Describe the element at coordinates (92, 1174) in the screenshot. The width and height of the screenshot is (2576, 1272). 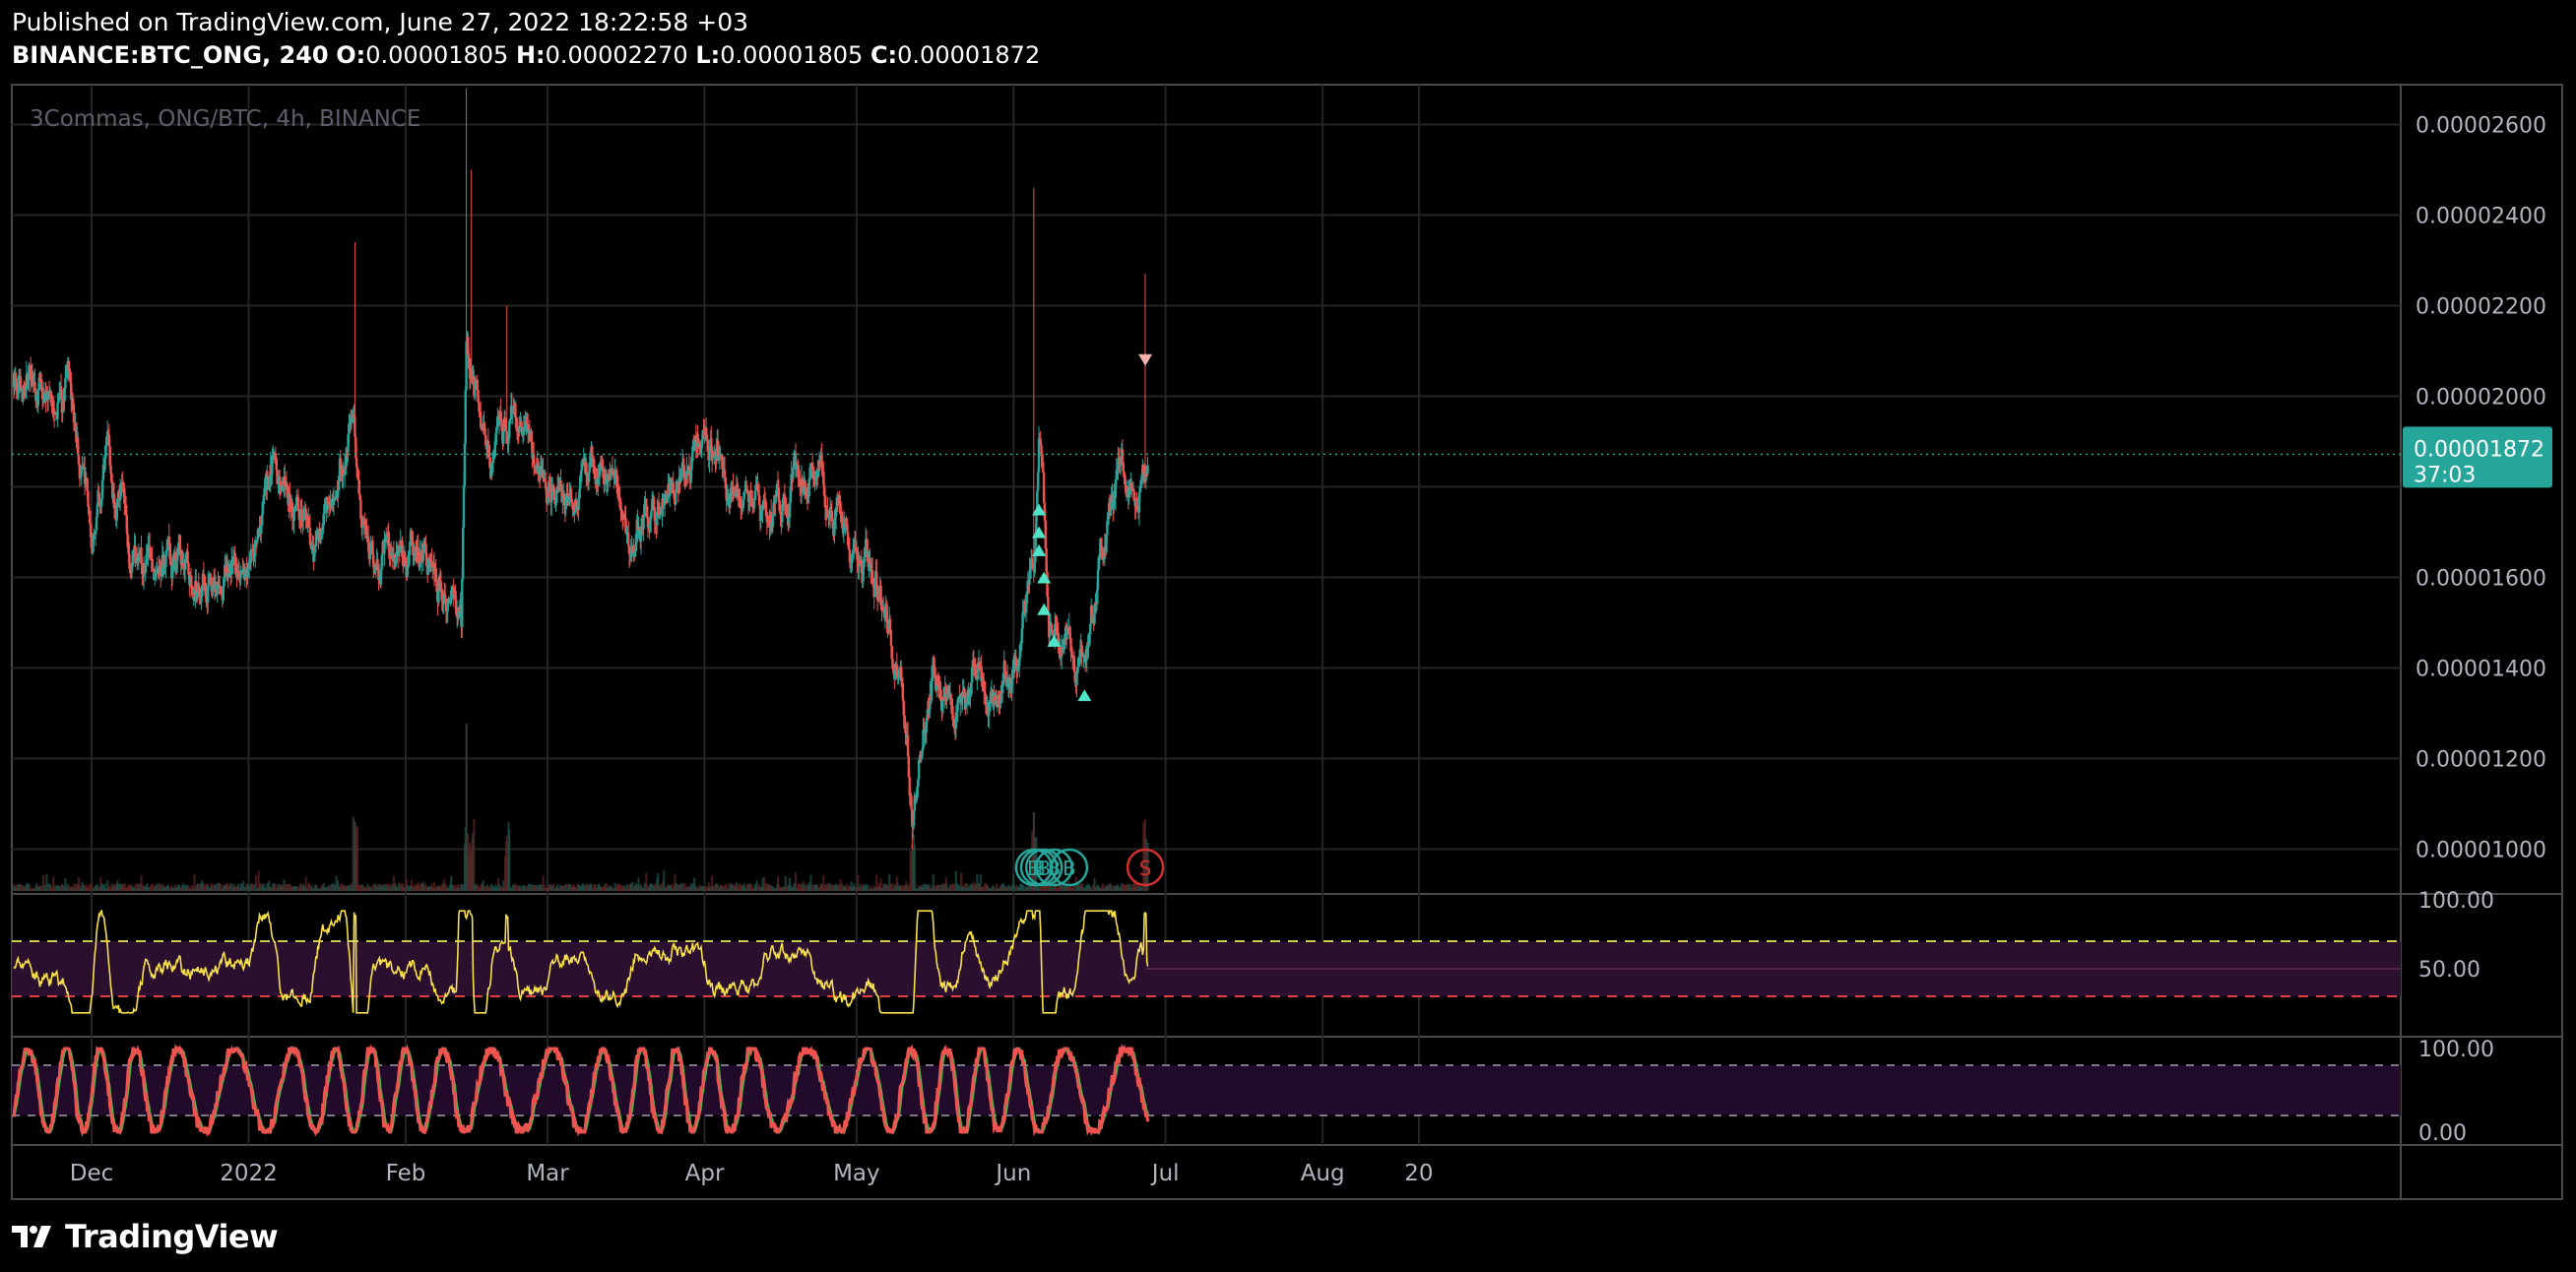
I see `time-tick-label: Dec` at that location.